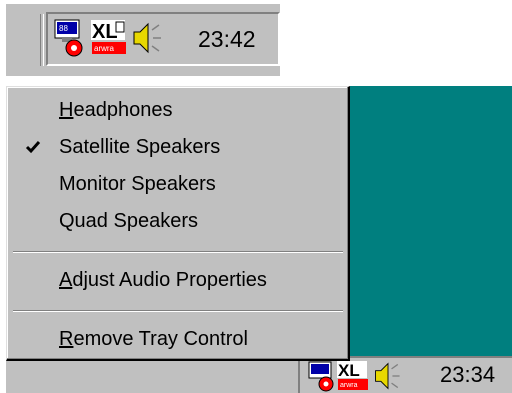 This screenshot has width=512, height=393. What do you see at coordinates (153, 339) in the screenshot?
I see `menu-item-label: Remove Tray Control` at bounding box center [153, 339].